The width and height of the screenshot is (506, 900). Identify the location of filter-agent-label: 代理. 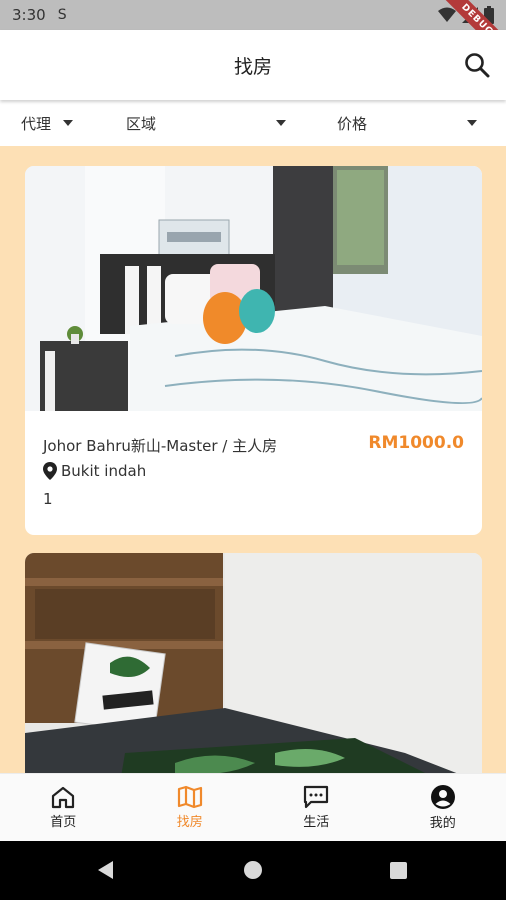
(36, 123).